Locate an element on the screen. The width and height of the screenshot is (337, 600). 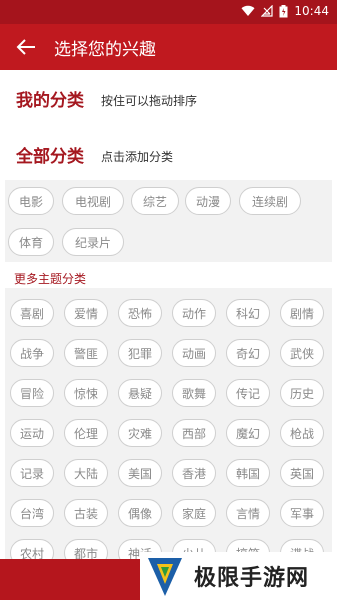
more-topics-label: 更多主题分类 is located at coordinates (50, 279).